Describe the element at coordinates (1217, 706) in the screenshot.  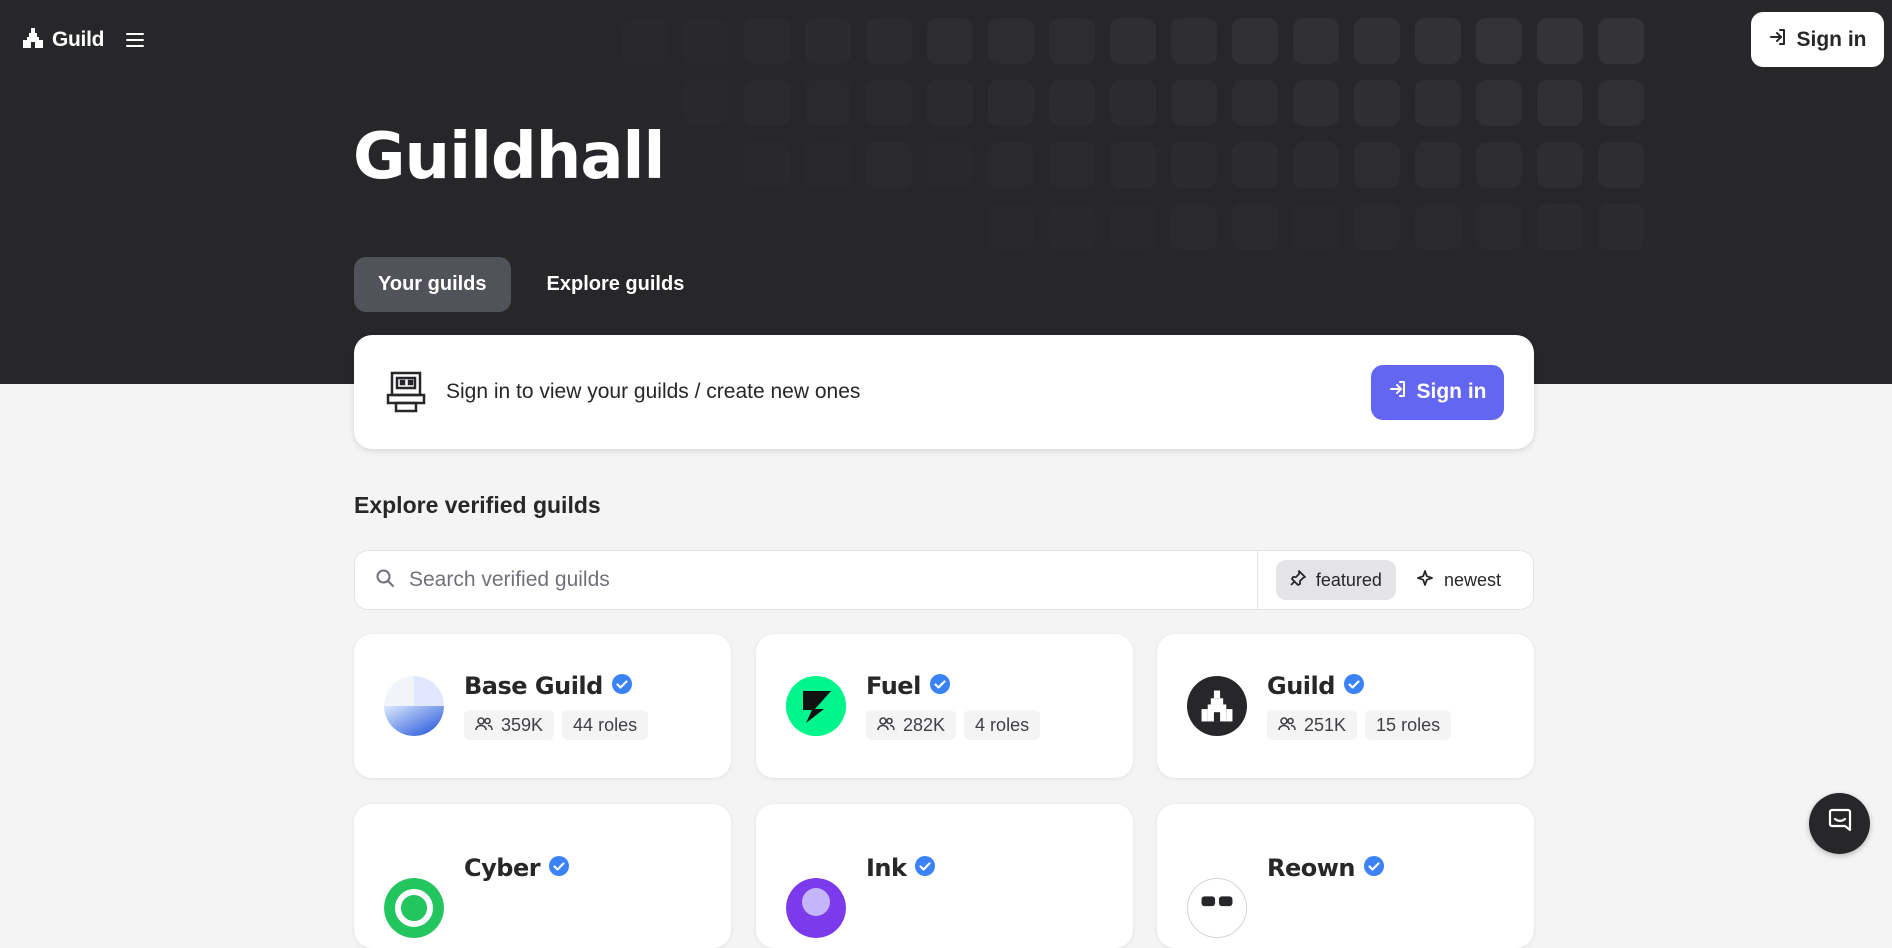
I see `guild-logo` at that location.